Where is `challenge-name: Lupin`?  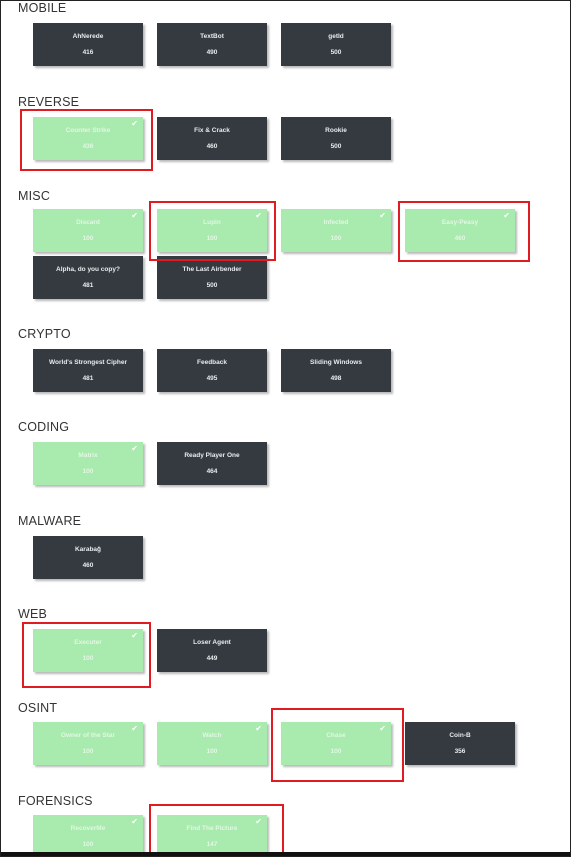
challenge-name: Lupin is located at coordinates (212, 222).